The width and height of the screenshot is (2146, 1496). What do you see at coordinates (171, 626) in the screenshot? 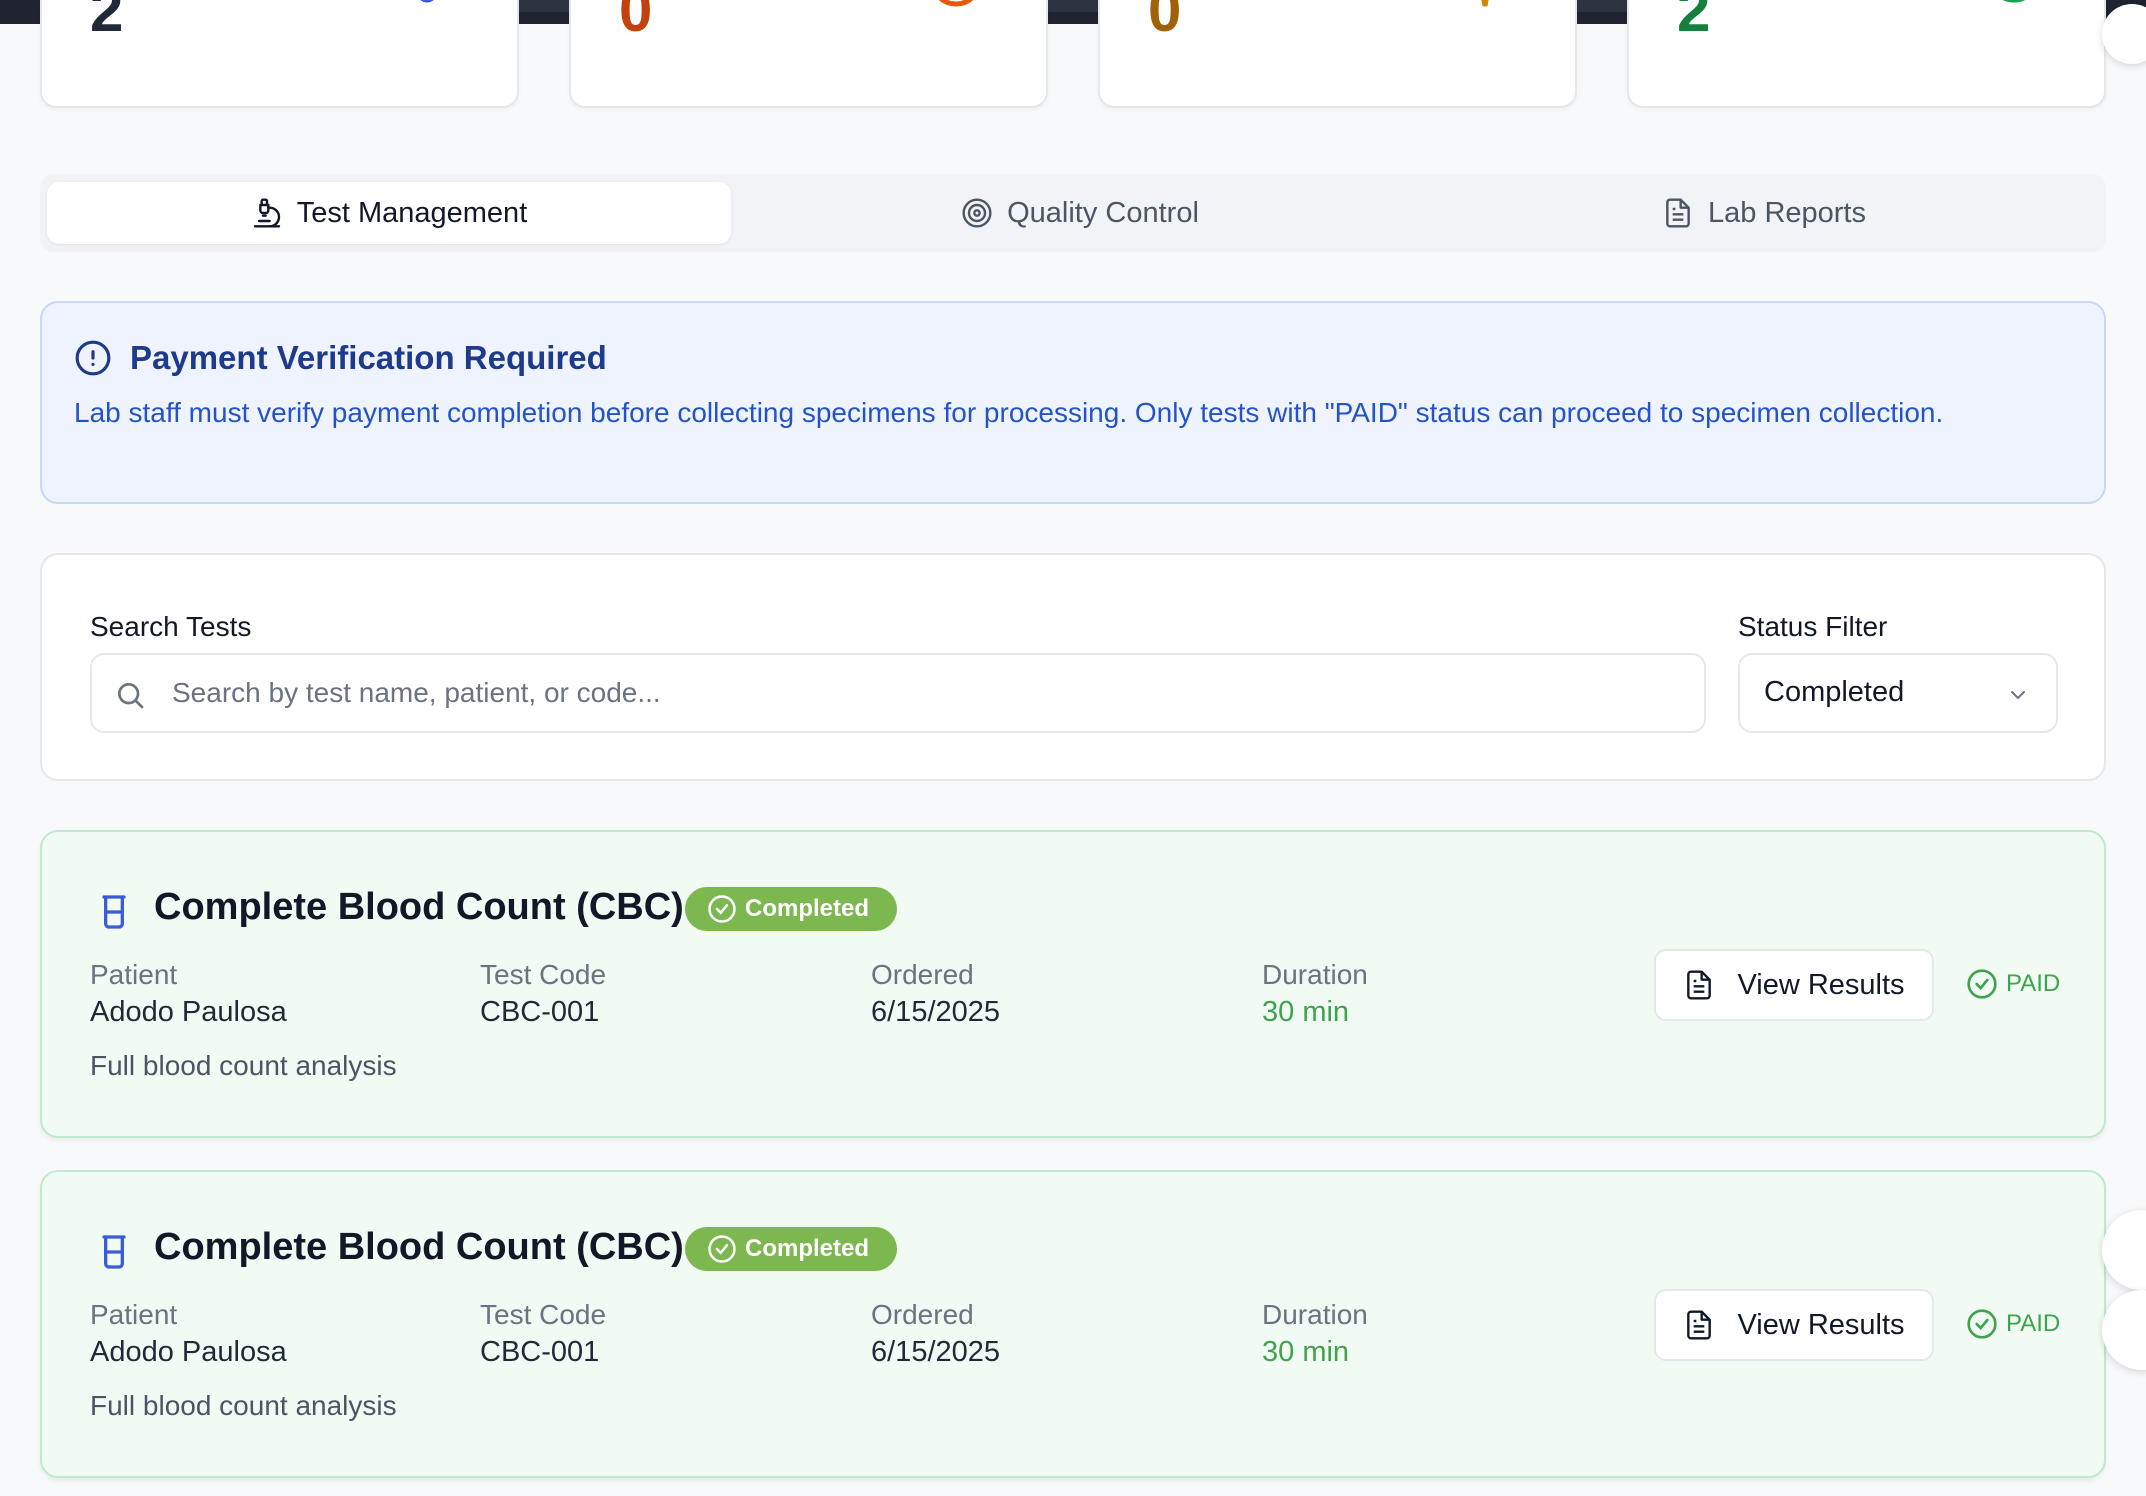
I see `search-label: Search Tests` at bounding box center [171, 626].